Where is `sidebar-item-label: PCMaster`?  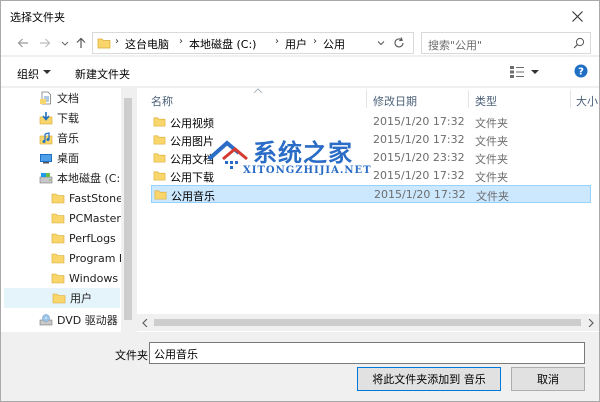 sidebar-item-label: PCMaster is located at coordinates (95, 218).